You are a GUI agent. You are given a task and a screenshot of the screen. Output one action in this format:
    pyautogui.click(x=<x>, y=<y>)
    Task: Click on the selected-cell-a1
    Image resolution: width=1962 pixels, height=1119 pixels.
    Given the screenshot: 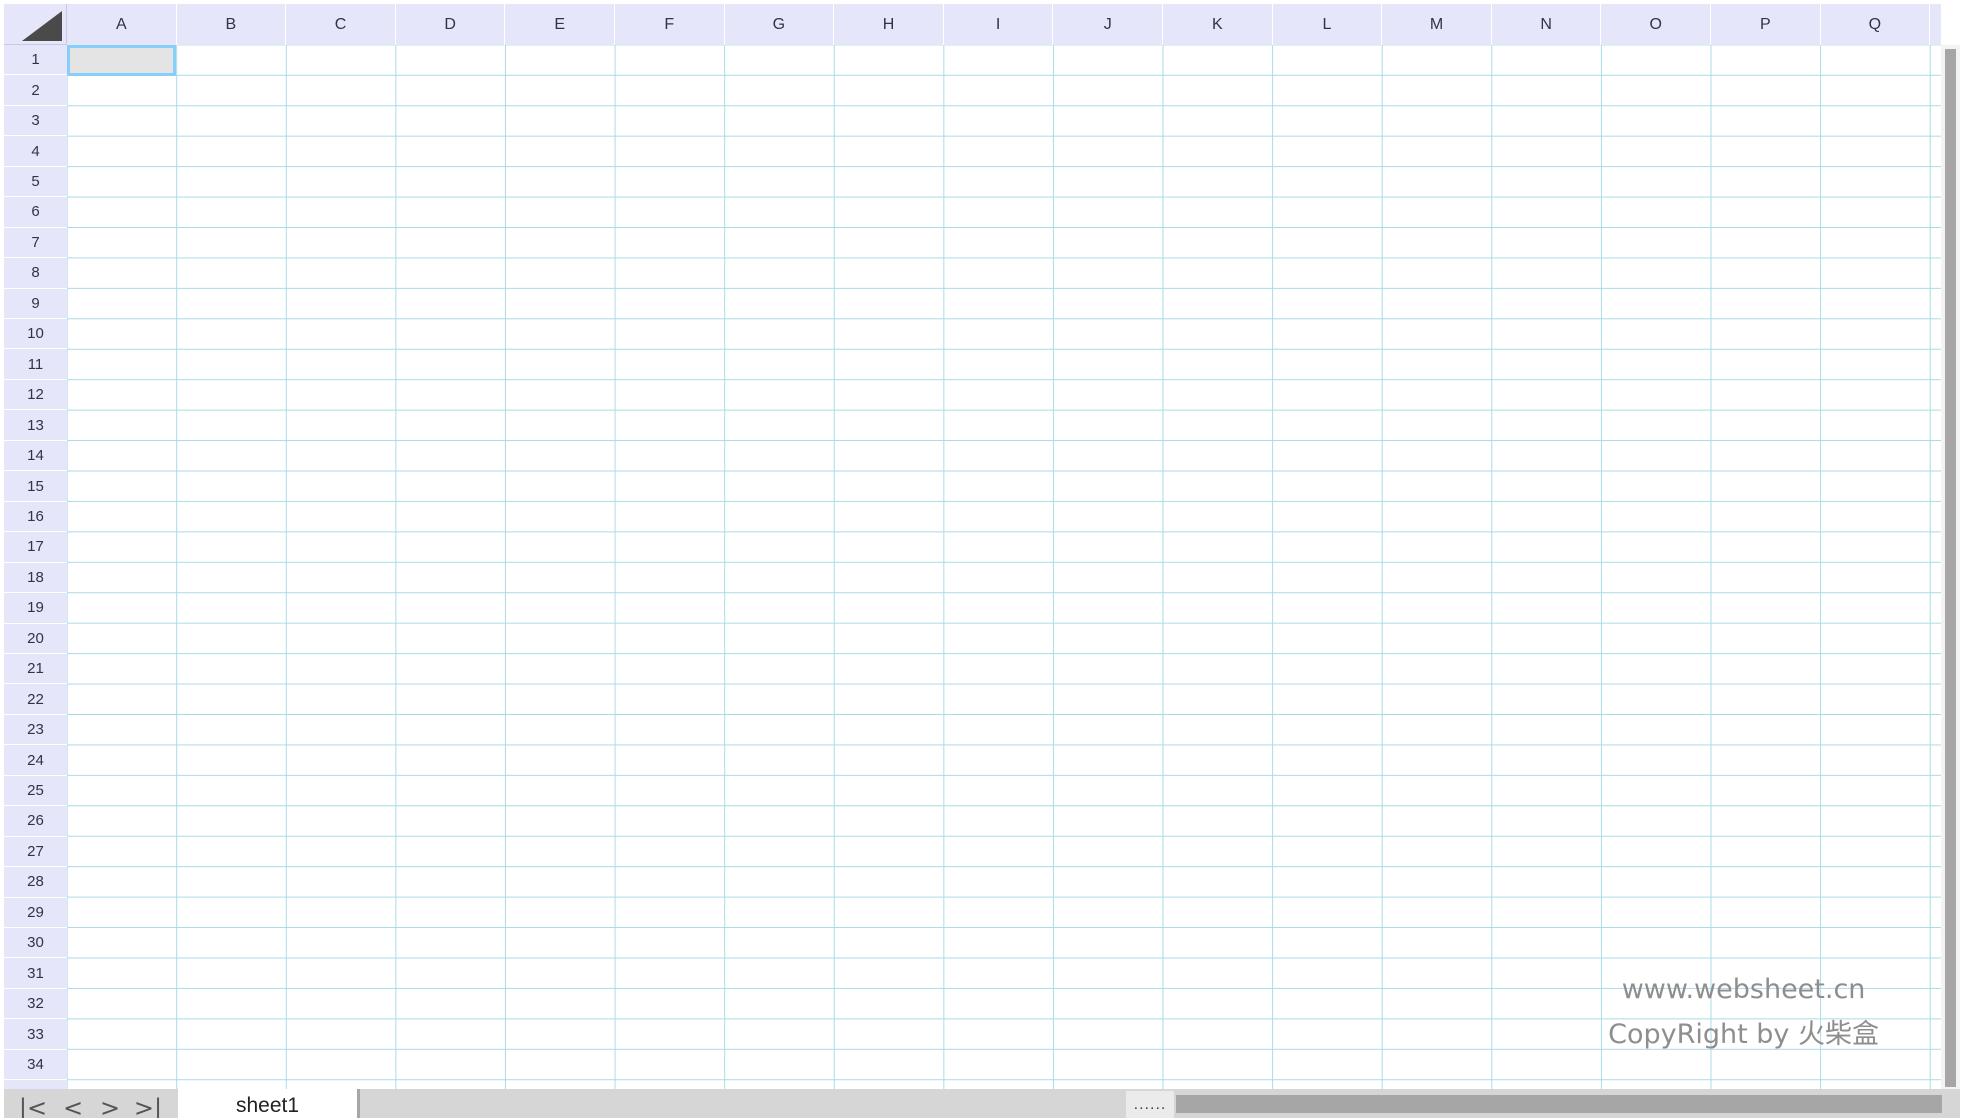 What is the action you would take?
    pyautogui.click(x=121, y=60)
    